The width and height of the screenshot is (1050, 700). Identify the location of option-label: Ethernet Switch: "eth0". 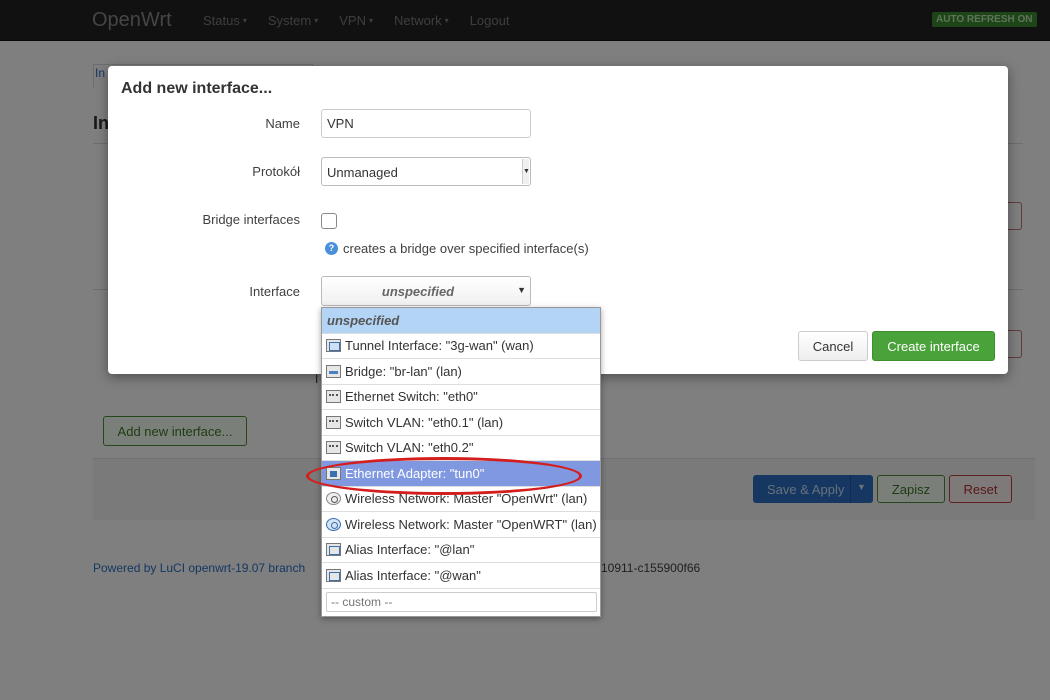
(411, 397).